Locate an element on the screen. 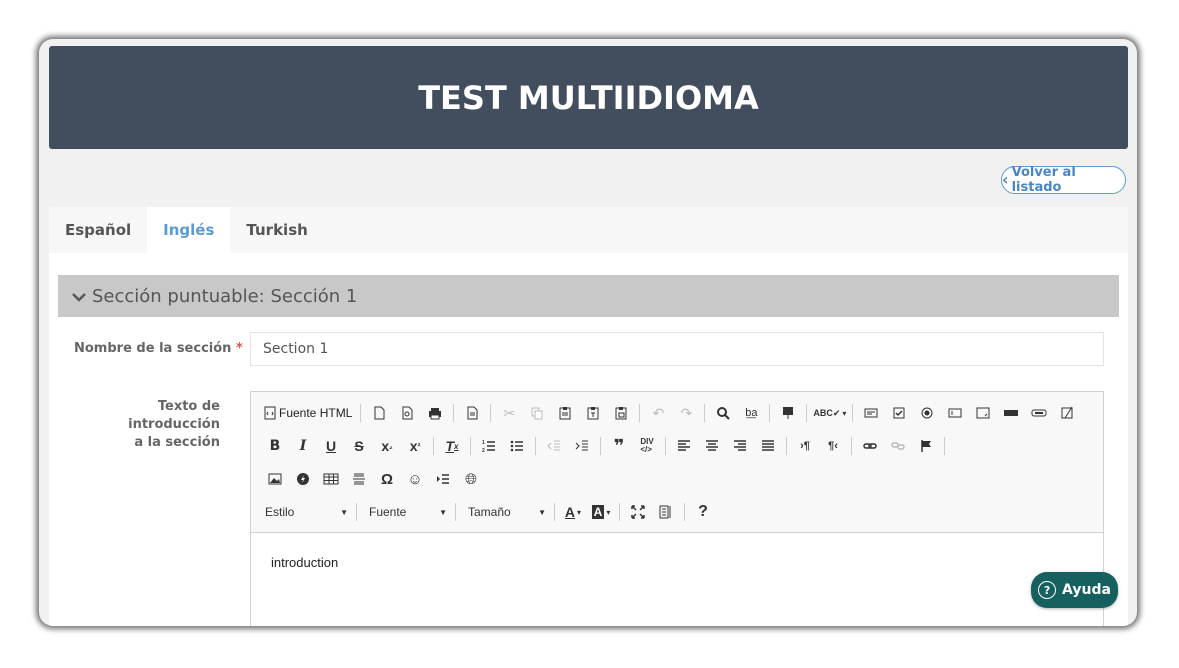  help-button-label: Ayuda is located at coordinates (1086, 590).